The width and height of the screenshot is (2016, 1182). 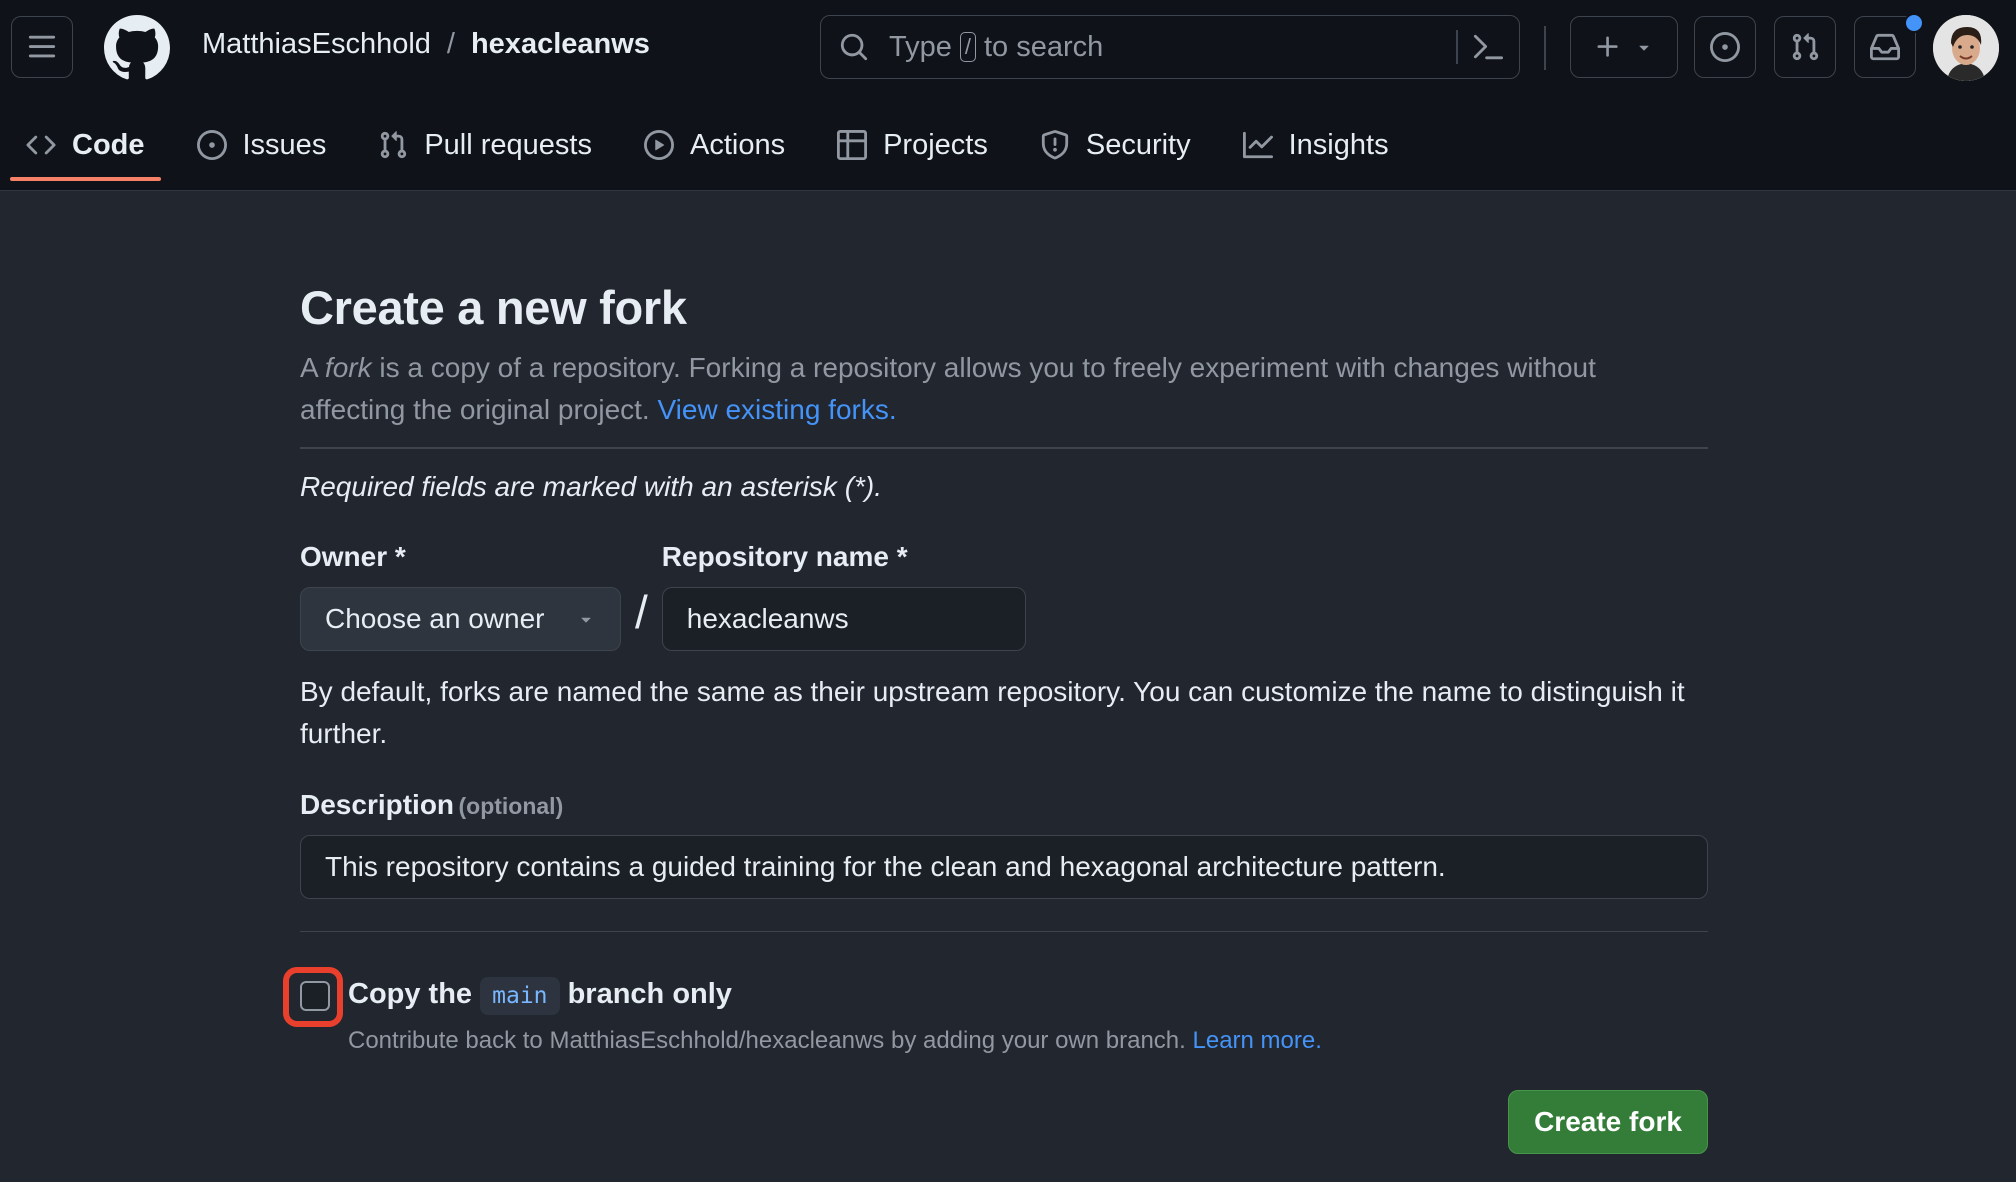 What do you see at coordinates (520, 996) in the screenshot?
I see `branch-name-code: main` at bounding box center [520, 996].